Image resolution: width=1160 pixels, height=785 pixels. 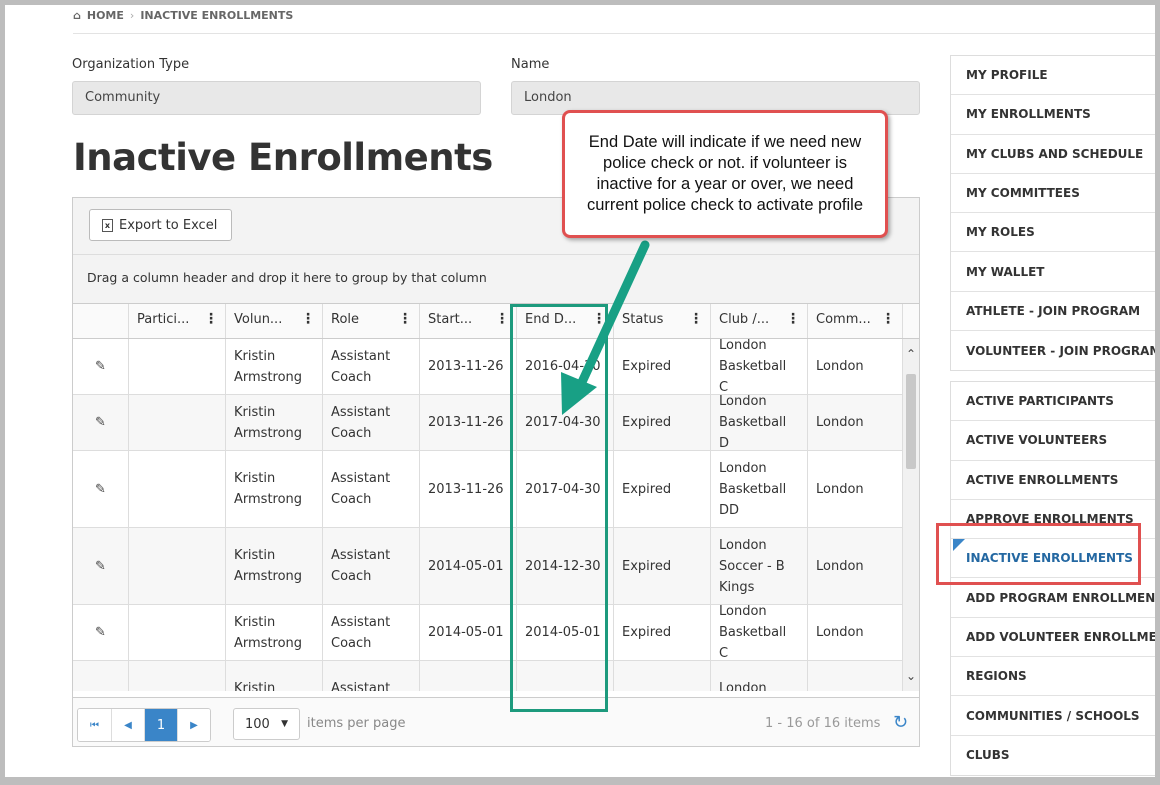 What do you see at coordinates (160, 725) in the screenshot?
I see `page-1-button: 1` at bounding box center [160, 725].